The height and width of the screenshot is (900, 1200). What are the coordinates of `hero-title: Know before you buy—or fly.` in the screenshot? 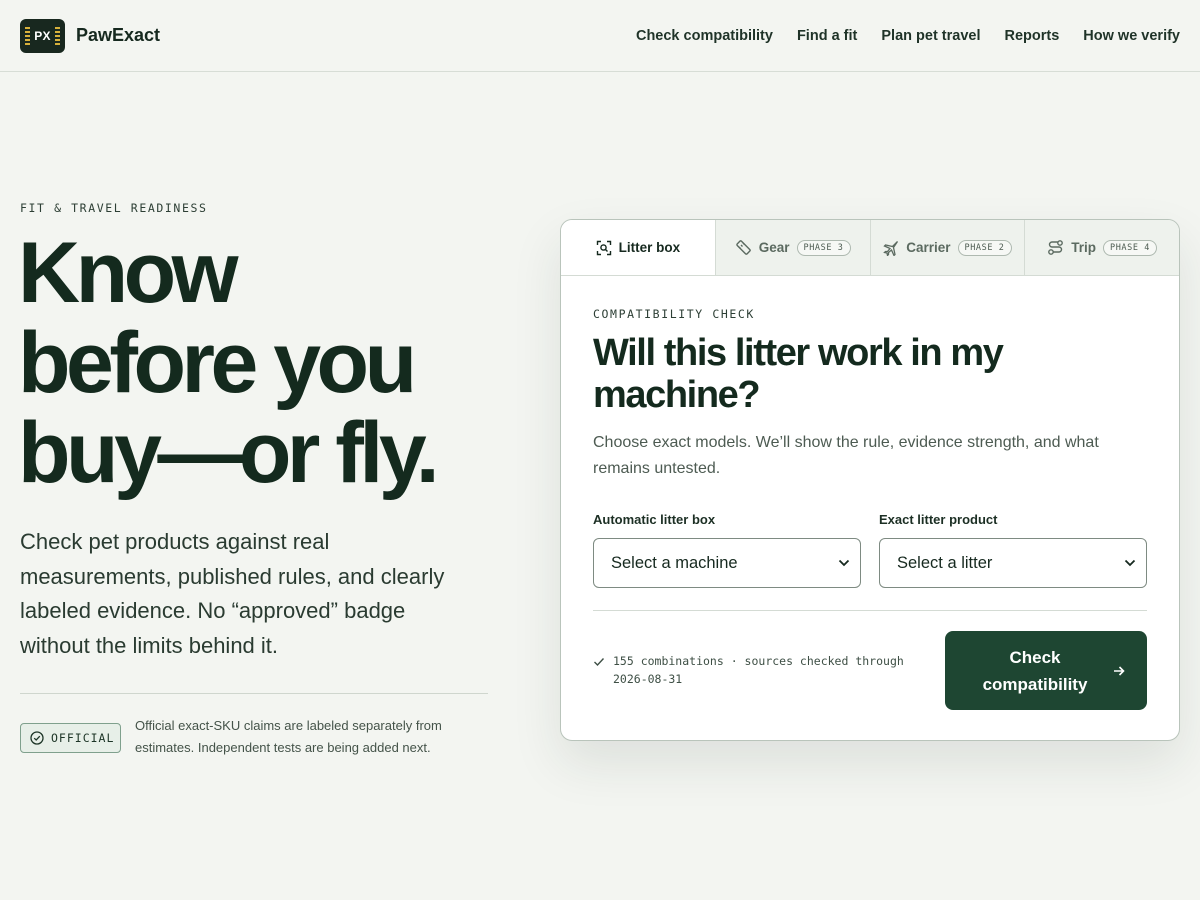 It's located at (258, 363).